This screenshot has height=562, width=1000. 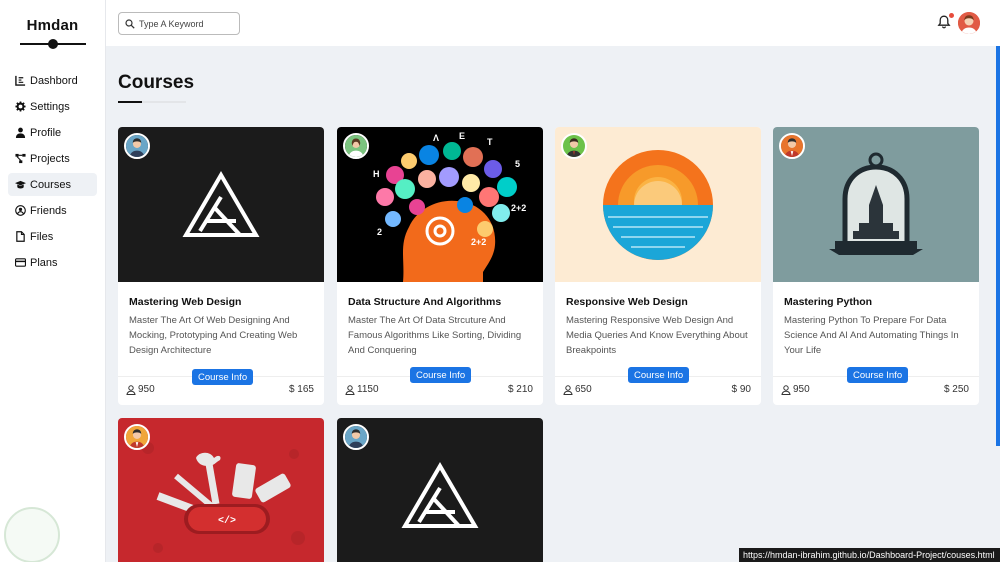 What do you see at coordinates (657, 389) in the screenshot?
I see `card-footer: 650 $ 90` at bounding box center [657, 389].